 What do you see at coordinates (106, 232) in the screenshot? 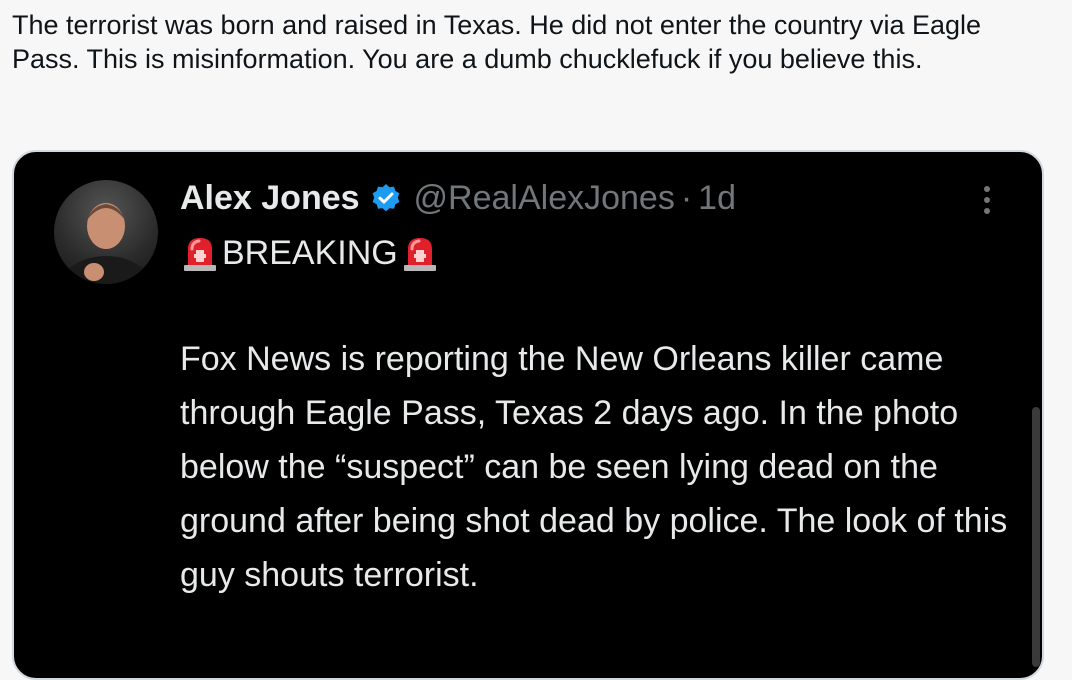
I see `avatar` at bounding box center [106, 232].